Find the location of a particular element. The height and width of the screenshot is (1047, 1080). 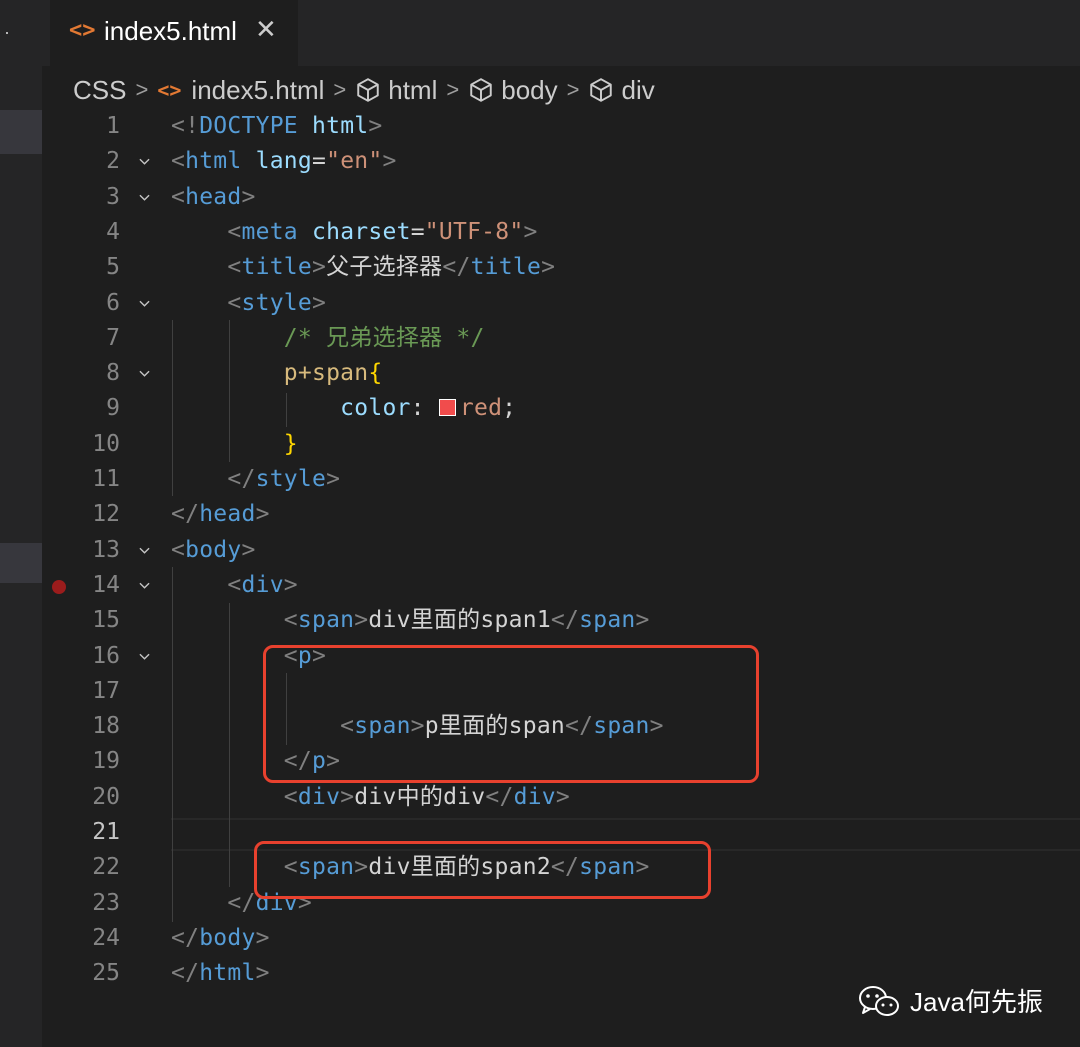

code-text: </html> is located at coordinates (220, 973).